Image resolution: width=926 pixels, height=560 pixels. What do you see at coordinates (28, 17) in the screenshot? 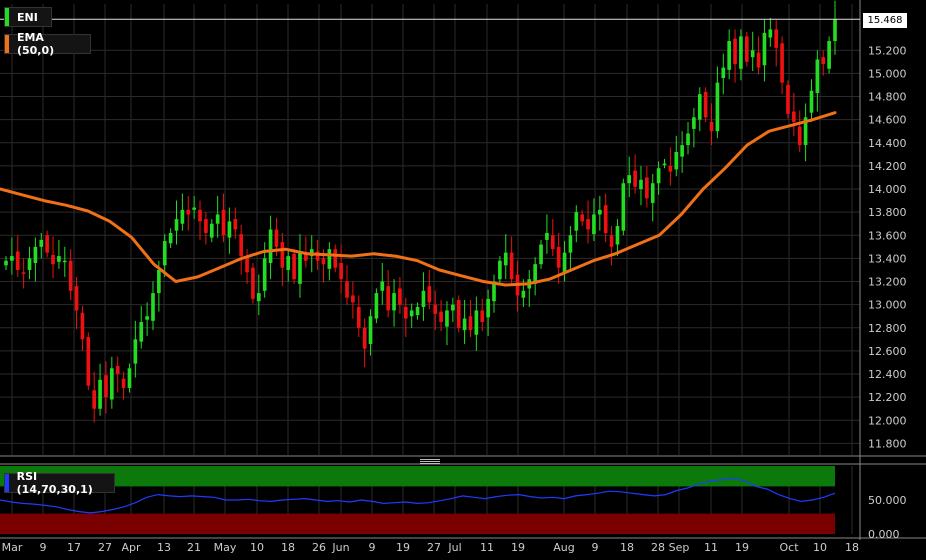
I see `symbol-legend: ENI` at bounding box center [28, 17].